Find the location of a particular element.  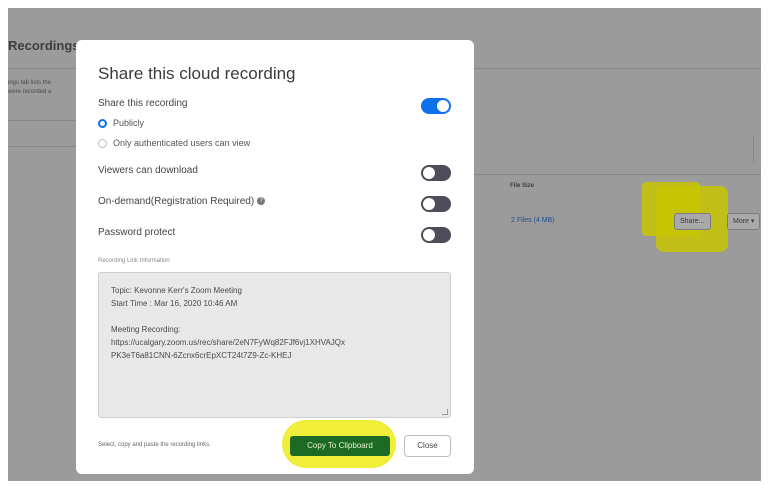

on-demand-toggle is located at coordinates (436, 204).